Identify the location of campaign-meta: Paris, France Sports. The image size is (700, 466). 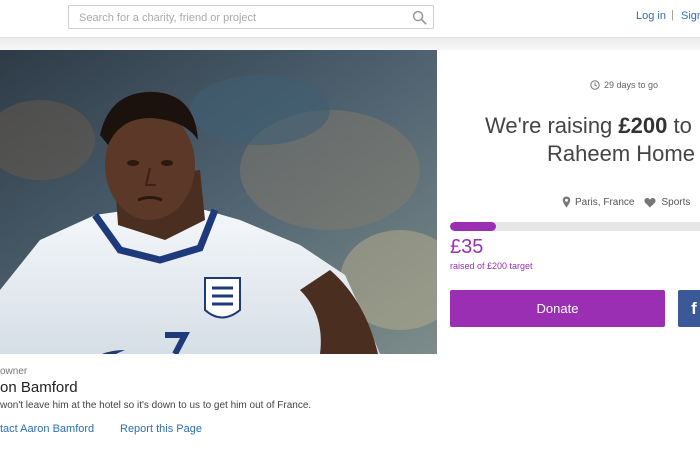
(626, 202).